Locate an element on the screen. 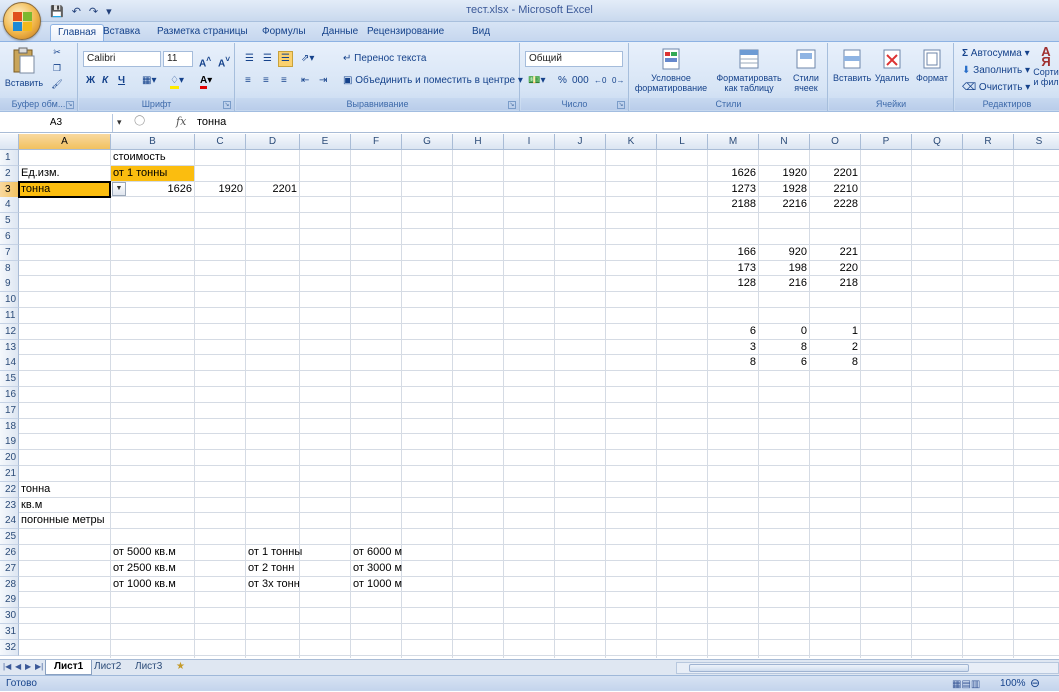  font-size-box: 11 is located at coordinates (178, 59).